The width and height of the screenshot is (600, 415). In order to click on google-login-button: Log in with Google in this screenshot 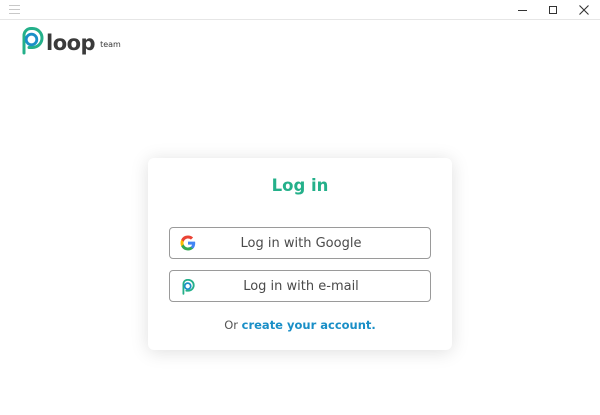, I will do `click(300, 243)`.